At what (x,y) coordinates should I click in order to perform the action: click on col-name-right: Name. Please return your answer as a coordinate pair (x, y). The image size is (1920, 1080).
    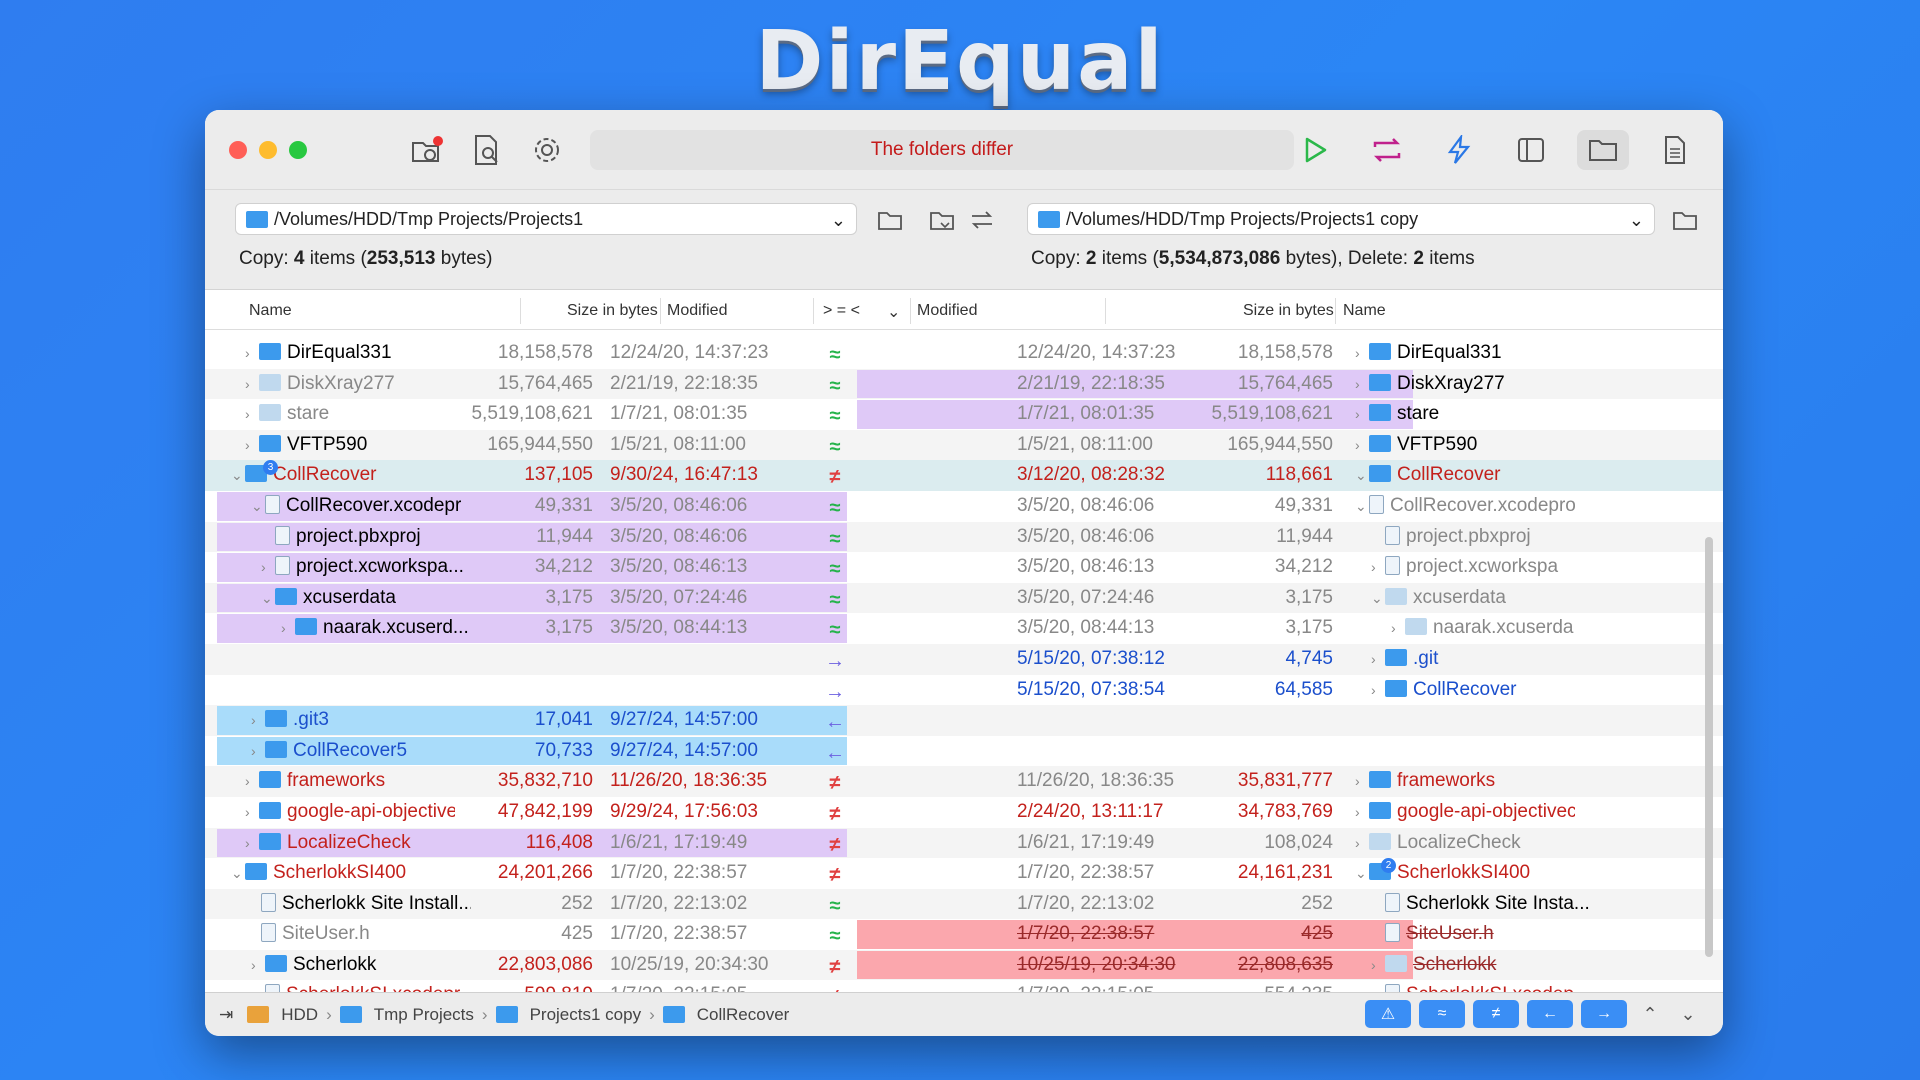
    Looking at the image, I should click on (1364, 311).